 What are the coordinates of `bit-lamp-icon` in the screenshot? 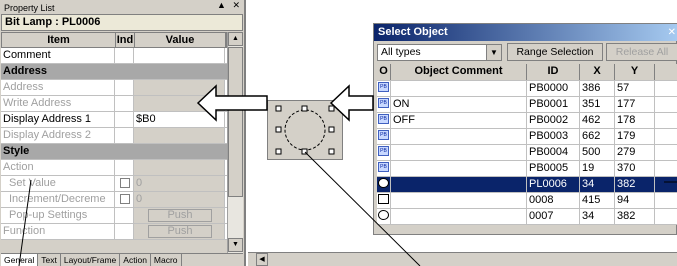 It's located at (383, 183).